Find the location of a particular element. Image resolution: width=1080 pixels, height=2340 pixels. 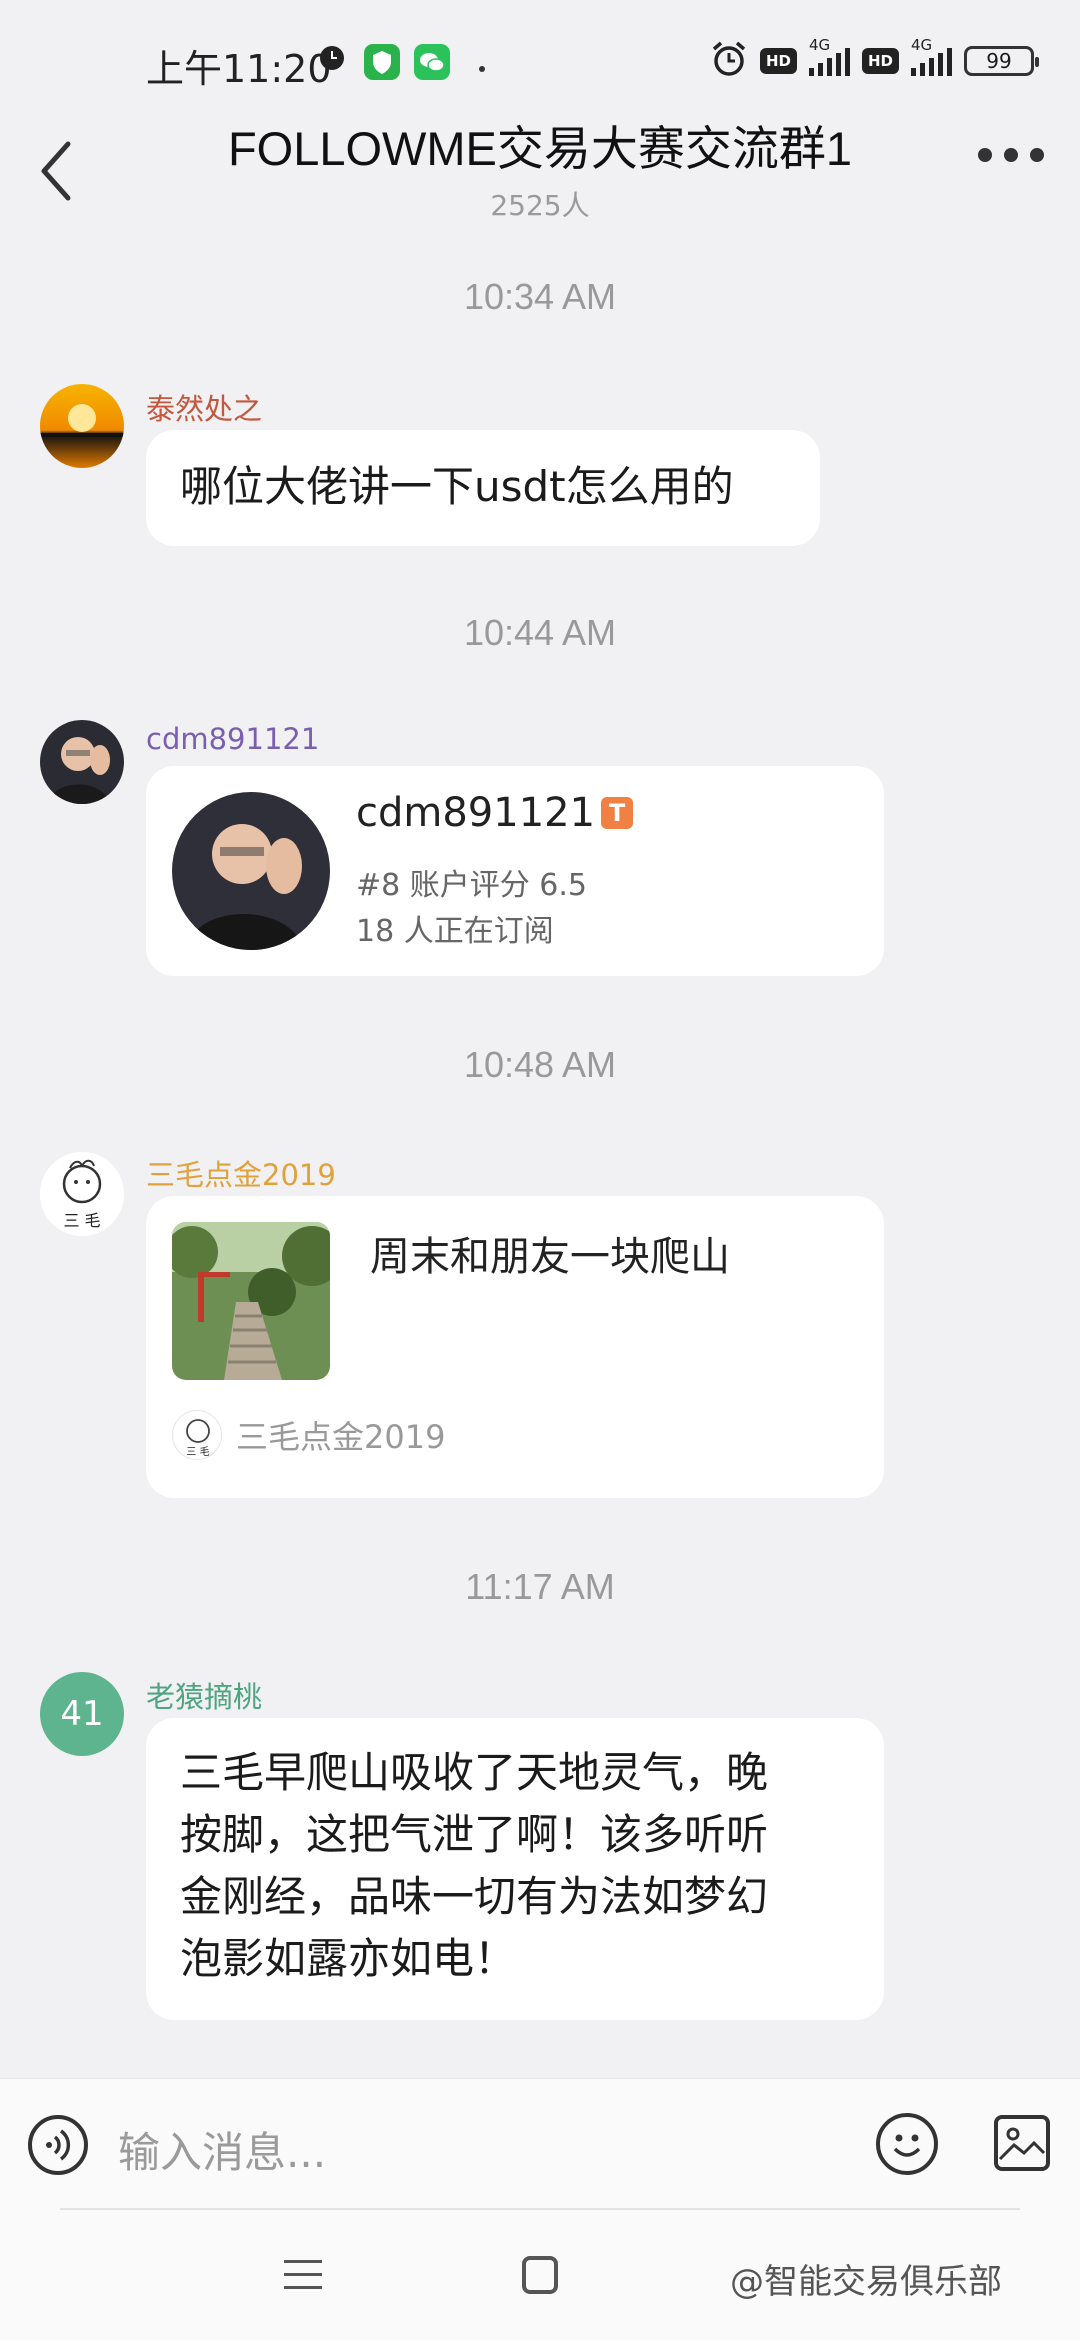

shield-icon is located at coordinates (382, 64).